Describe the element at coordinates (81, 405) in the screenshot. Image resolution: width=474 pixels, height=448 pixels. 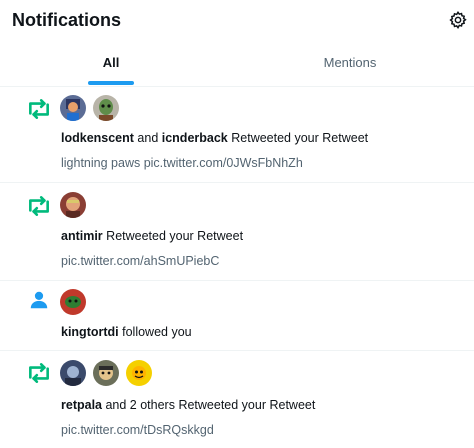
I see `user-link: retpala` at that location.